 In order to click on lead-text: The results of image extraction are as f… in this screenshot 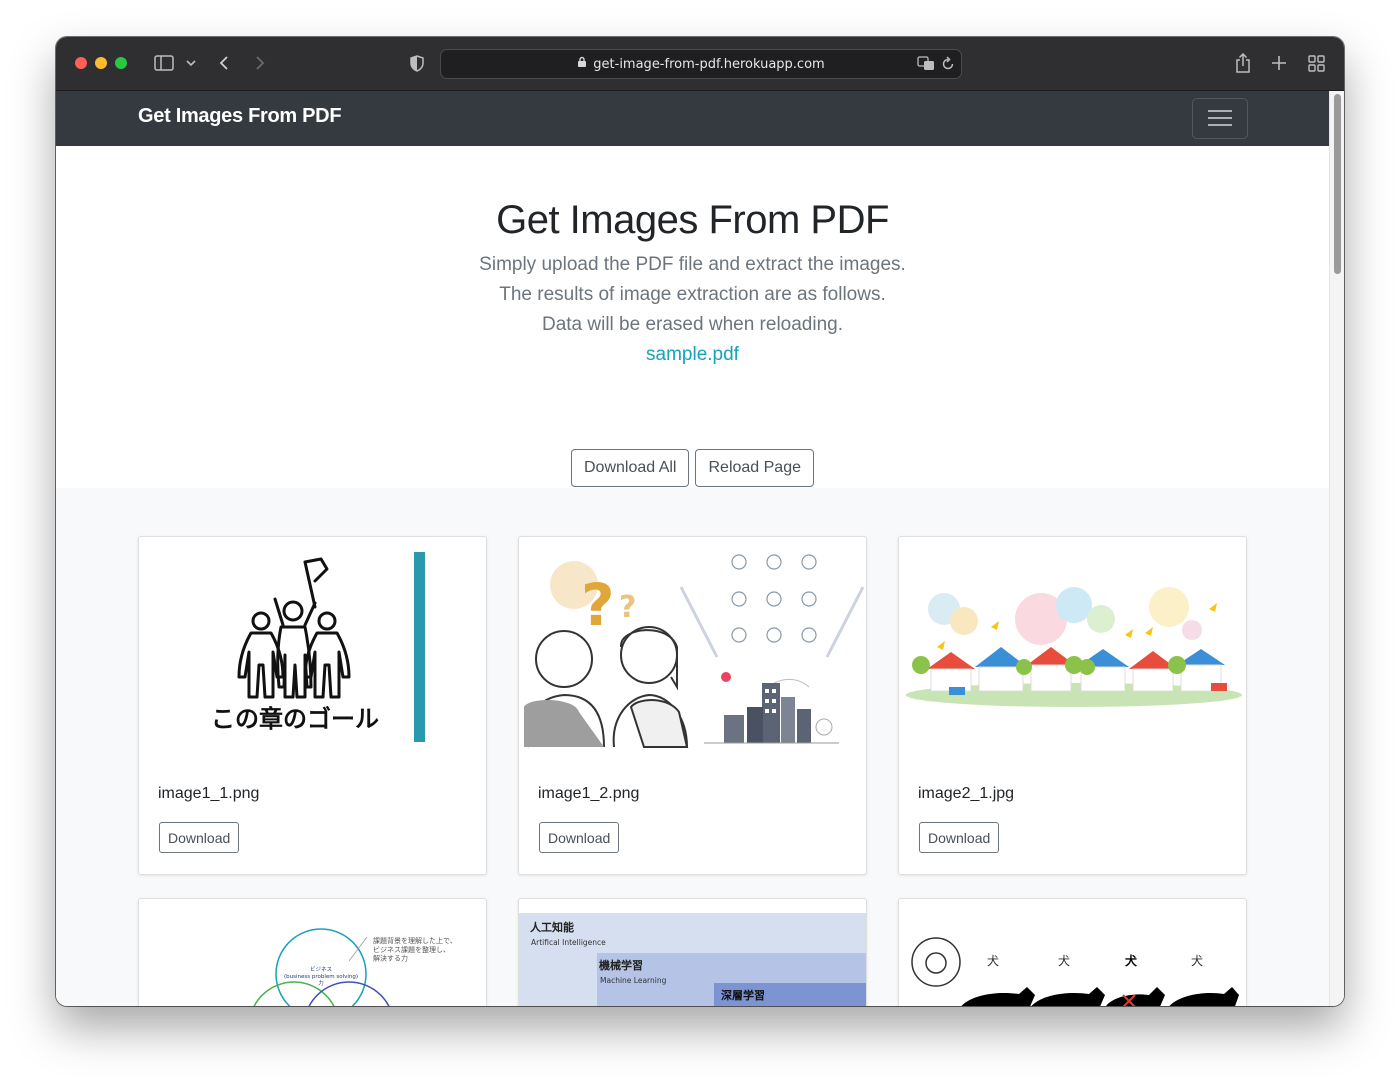, I will do `click(692, 294)`.